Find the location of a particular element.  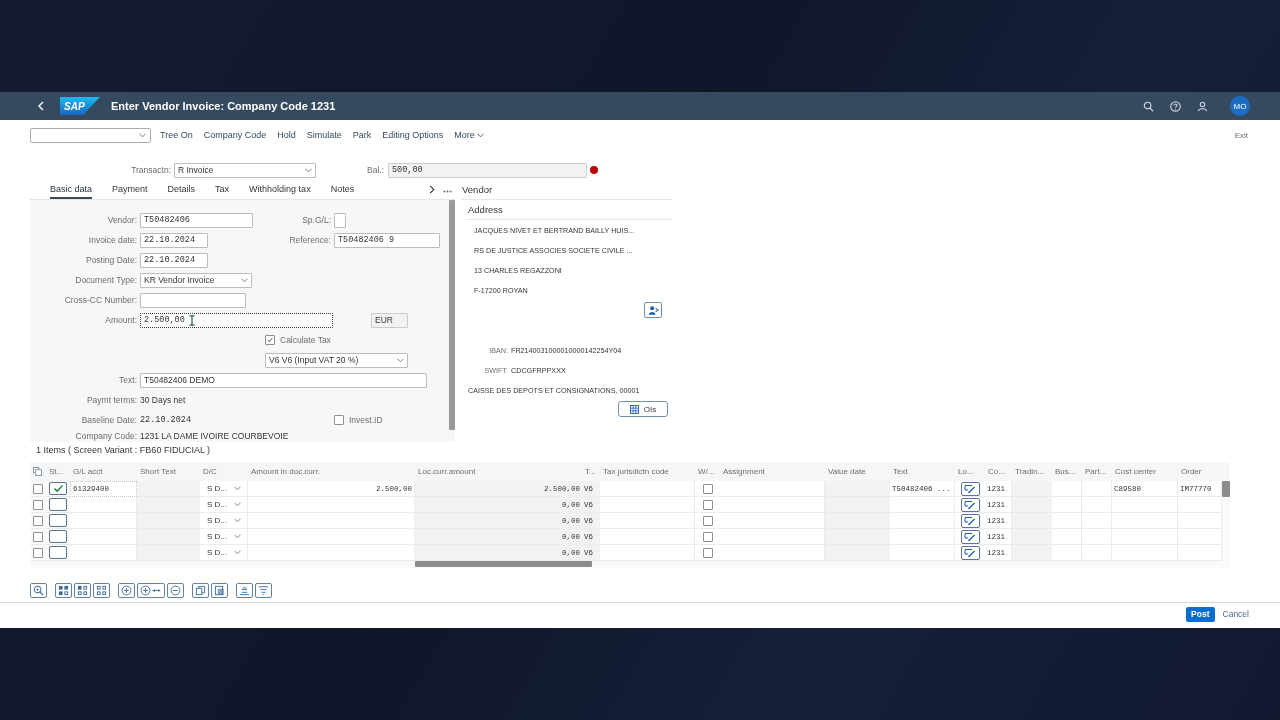

currency-field: EUR is located at coordinates (389, 320).